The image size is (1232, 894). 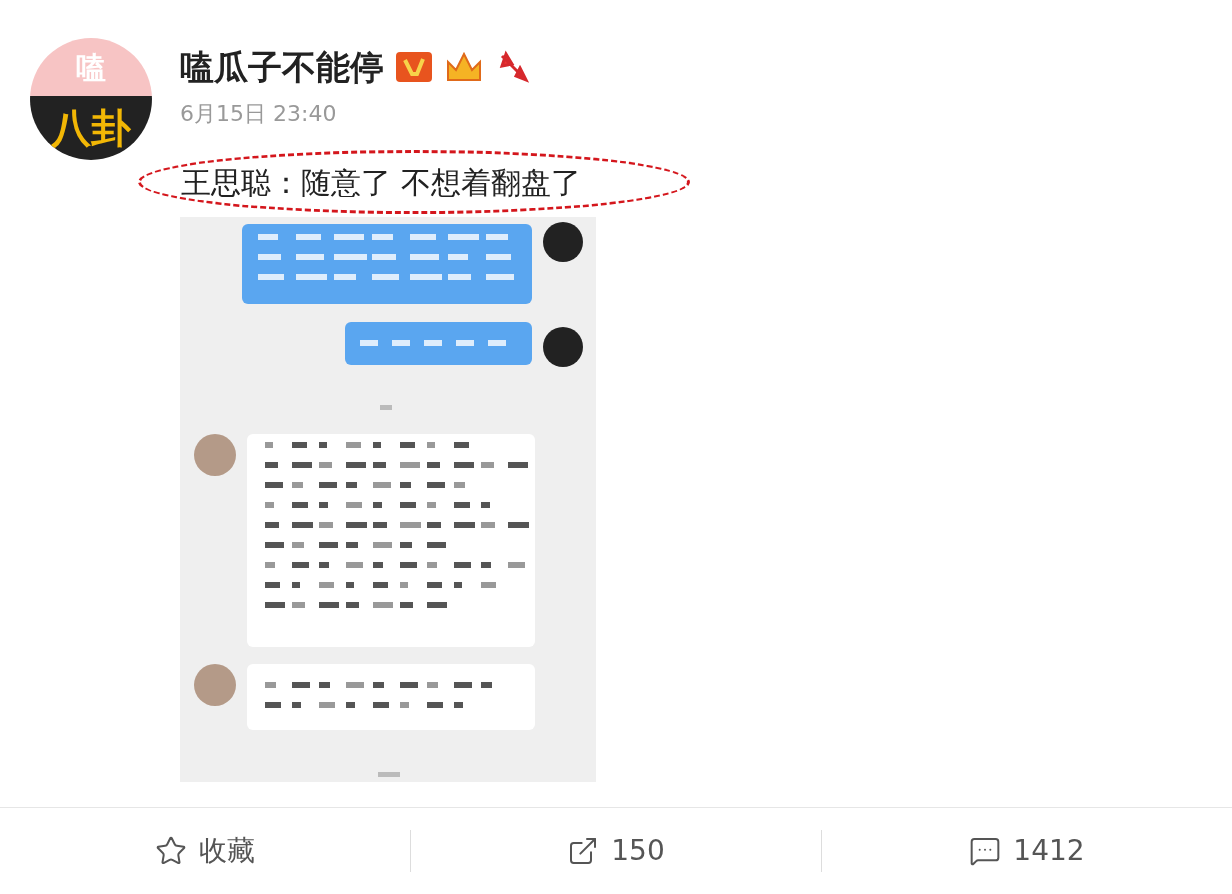 What do you see at coordinates (1027, 851) in the screenshot?
I see `comment-button: 1412` at bounding box center [1027, 851].